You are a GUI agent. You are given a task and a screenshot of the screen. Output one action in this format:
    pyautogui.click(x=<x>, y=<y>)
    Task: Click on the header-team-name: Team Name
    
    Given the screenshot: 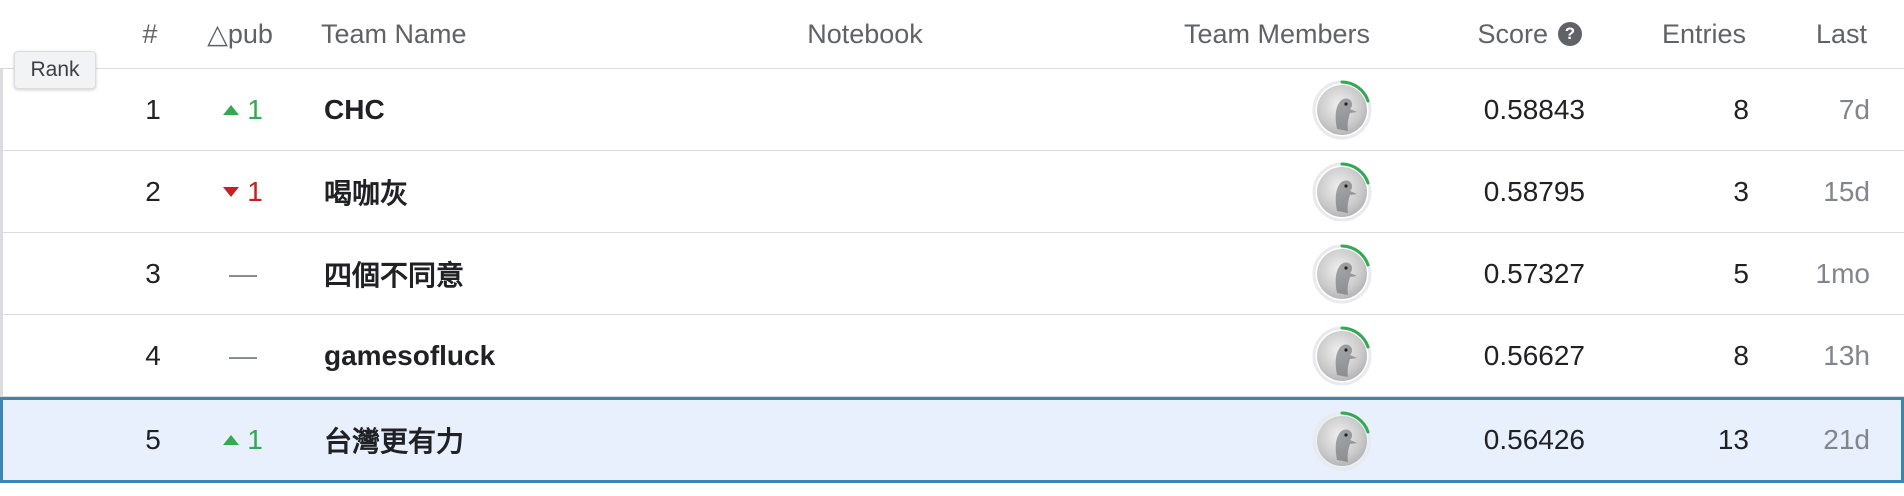 What is the action you would take?
    pyautogui.click(x=531, y=34)
    